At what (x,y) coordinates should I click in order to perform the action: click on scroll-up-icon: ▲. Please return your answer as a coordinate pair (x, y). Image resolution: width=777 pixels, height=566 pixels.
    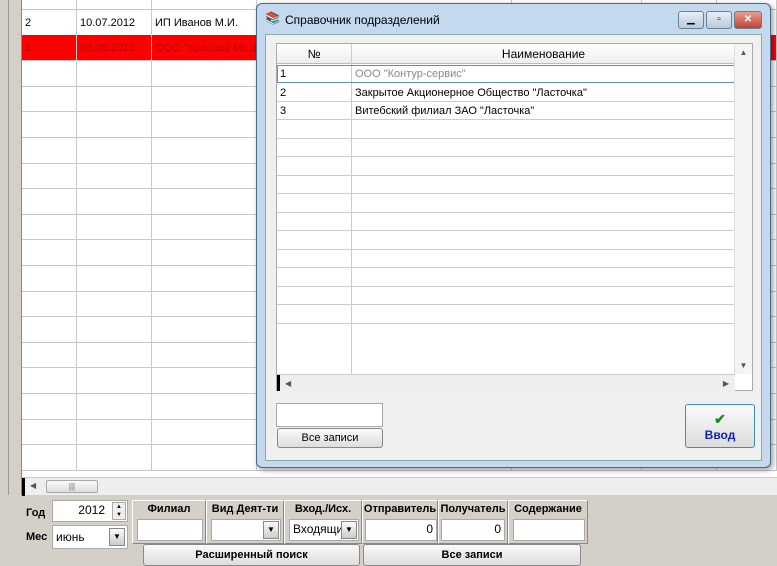
    Looking at the image, I should click on (743, 52).